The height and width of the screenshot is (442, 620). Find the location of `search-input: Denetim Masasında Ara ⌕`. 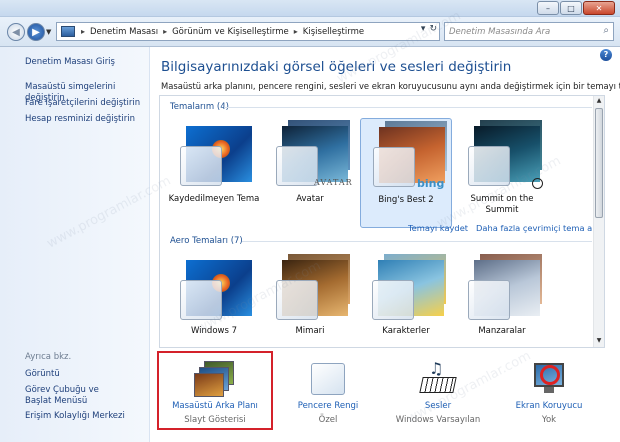

search-input: Denetim Masasında Ara ⌕ is located at coordinates (529, 31).